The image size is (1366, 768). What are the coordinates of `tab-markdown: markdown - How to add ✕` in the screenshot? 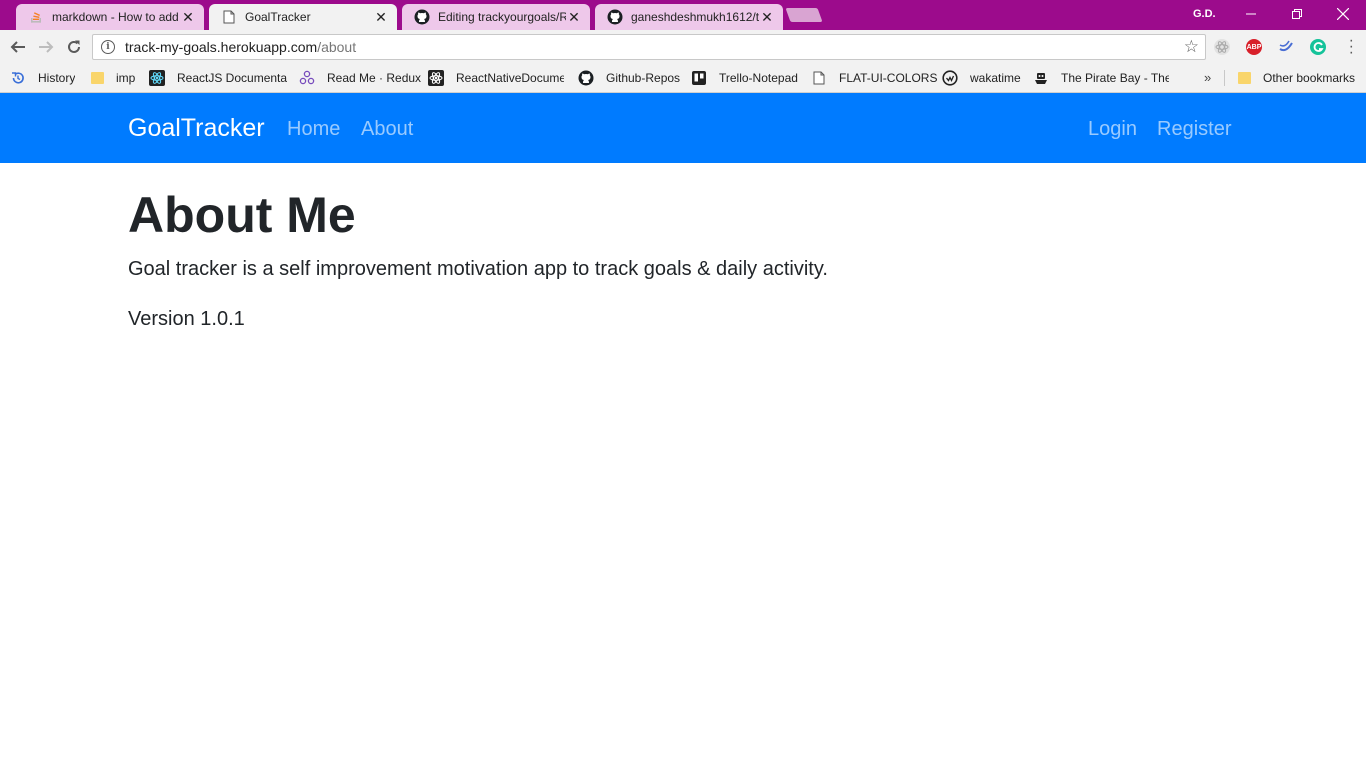 It's located at (110, 17).